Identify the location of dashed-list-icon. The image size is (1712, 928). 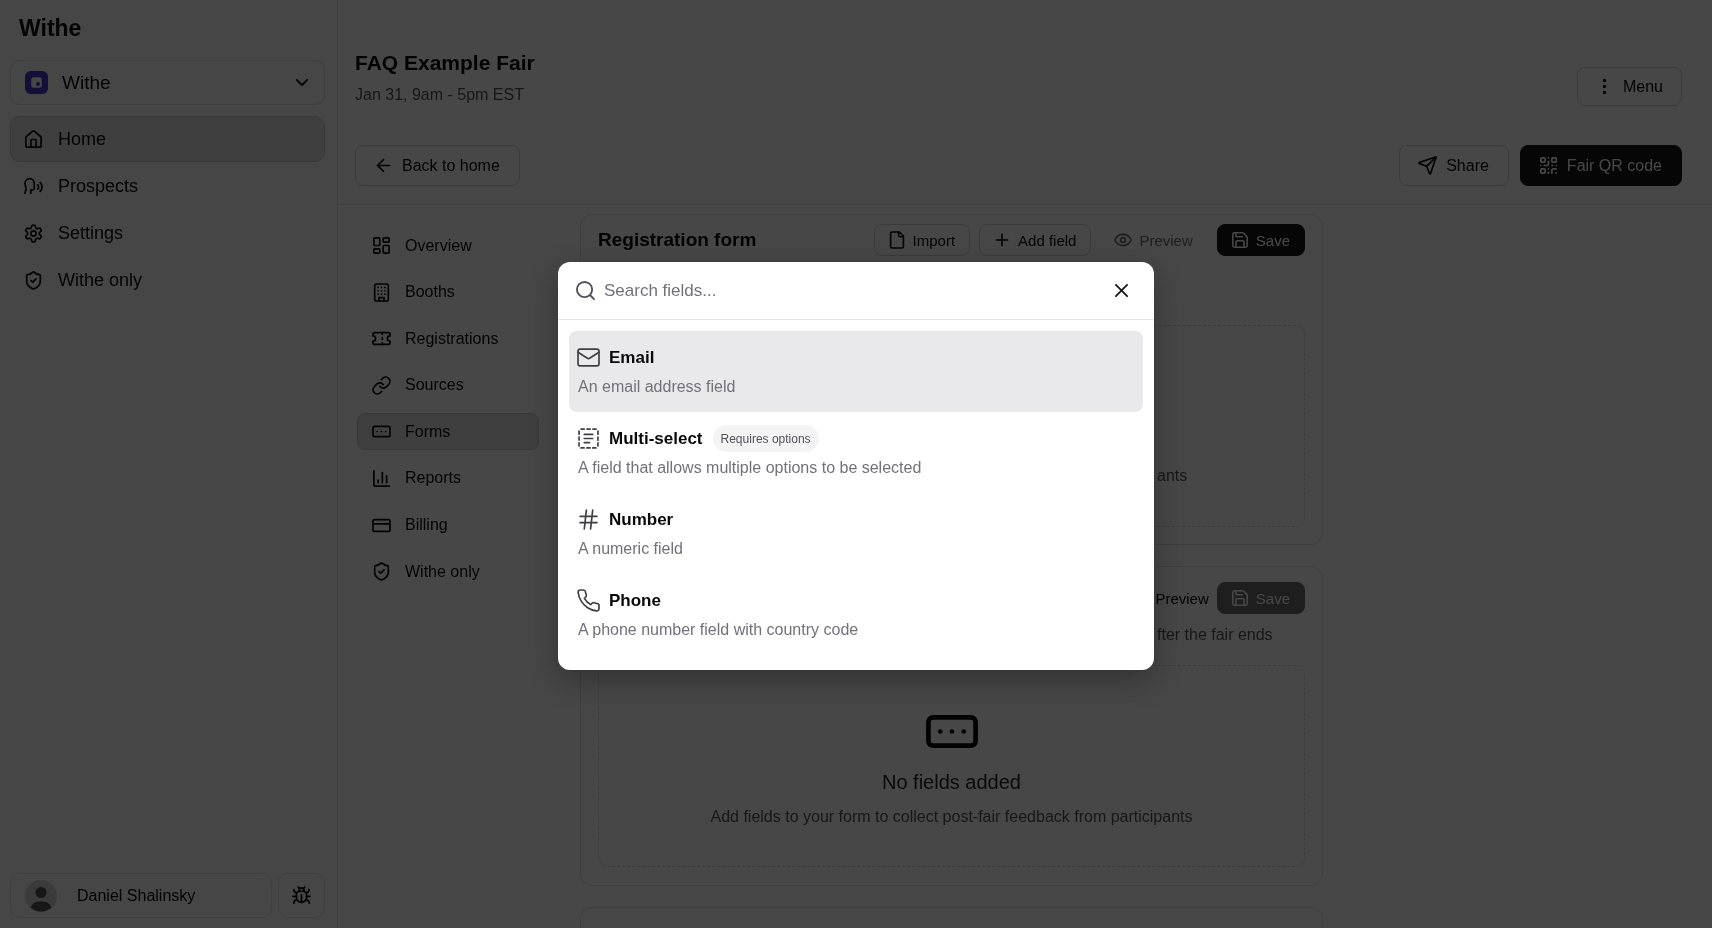
(588, 438).